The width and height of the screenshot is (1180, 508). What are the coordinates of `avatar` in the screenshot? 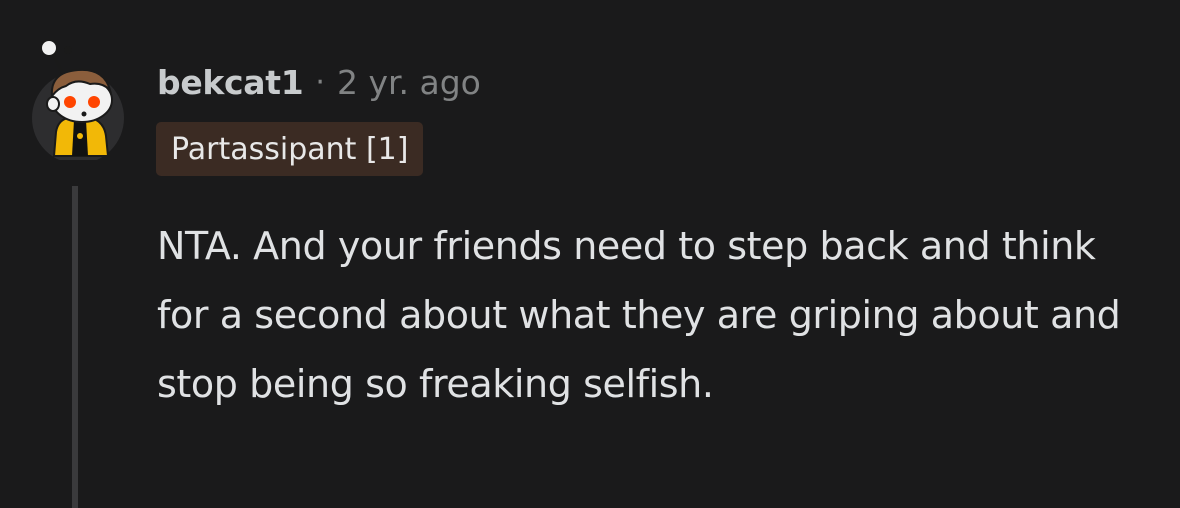 It's located at (79, 100).